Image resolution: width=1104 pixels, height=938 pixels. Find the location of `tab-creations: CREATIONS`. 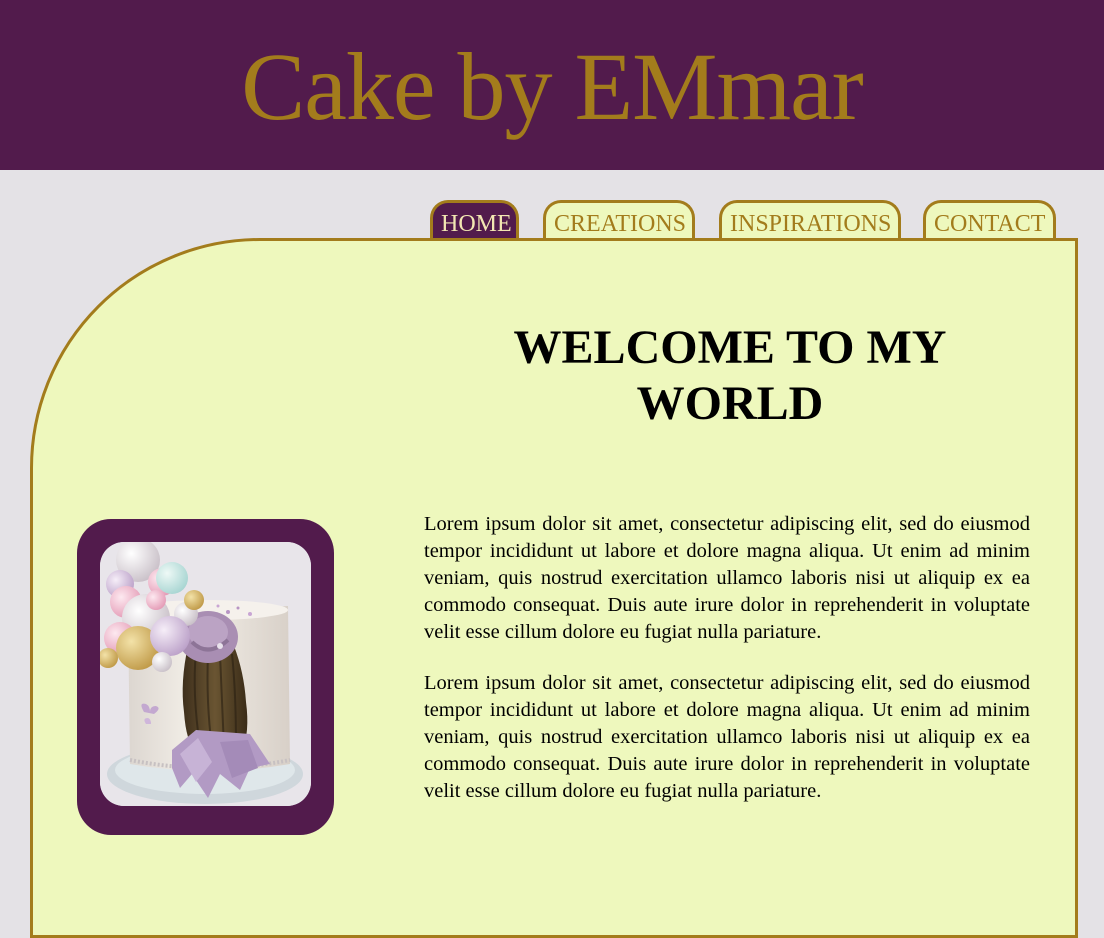

tab-creations: CREATIONS is located at coordinates (619, 219).